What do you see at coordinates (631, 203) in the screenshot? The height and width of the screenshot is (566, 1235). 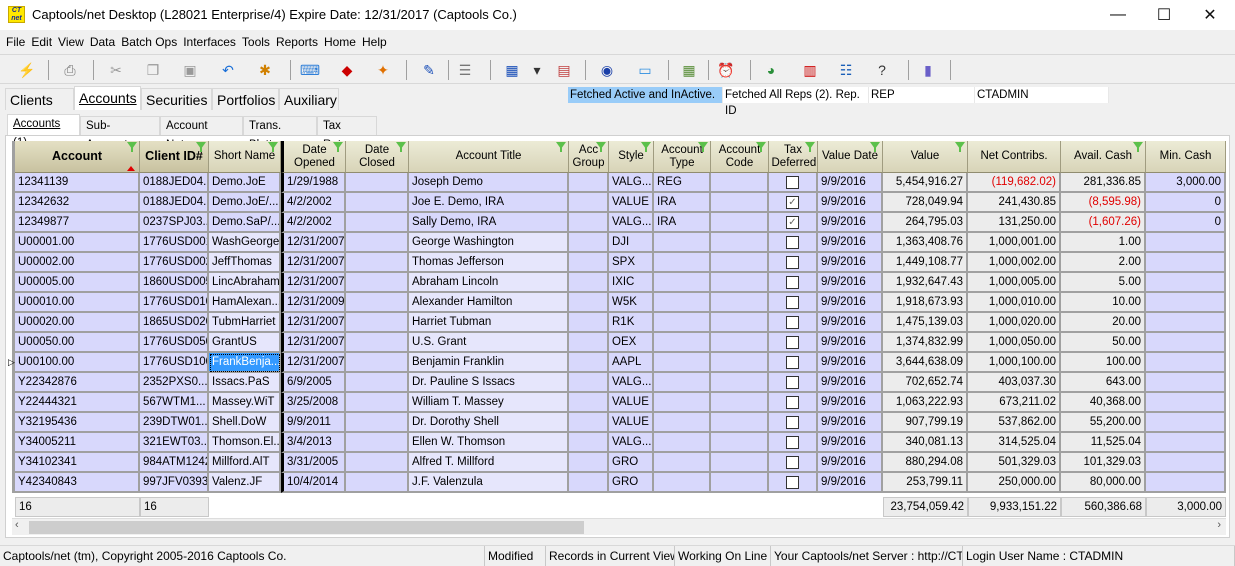 I see `cell-style: VALUE` at bounding box center [631, 203].